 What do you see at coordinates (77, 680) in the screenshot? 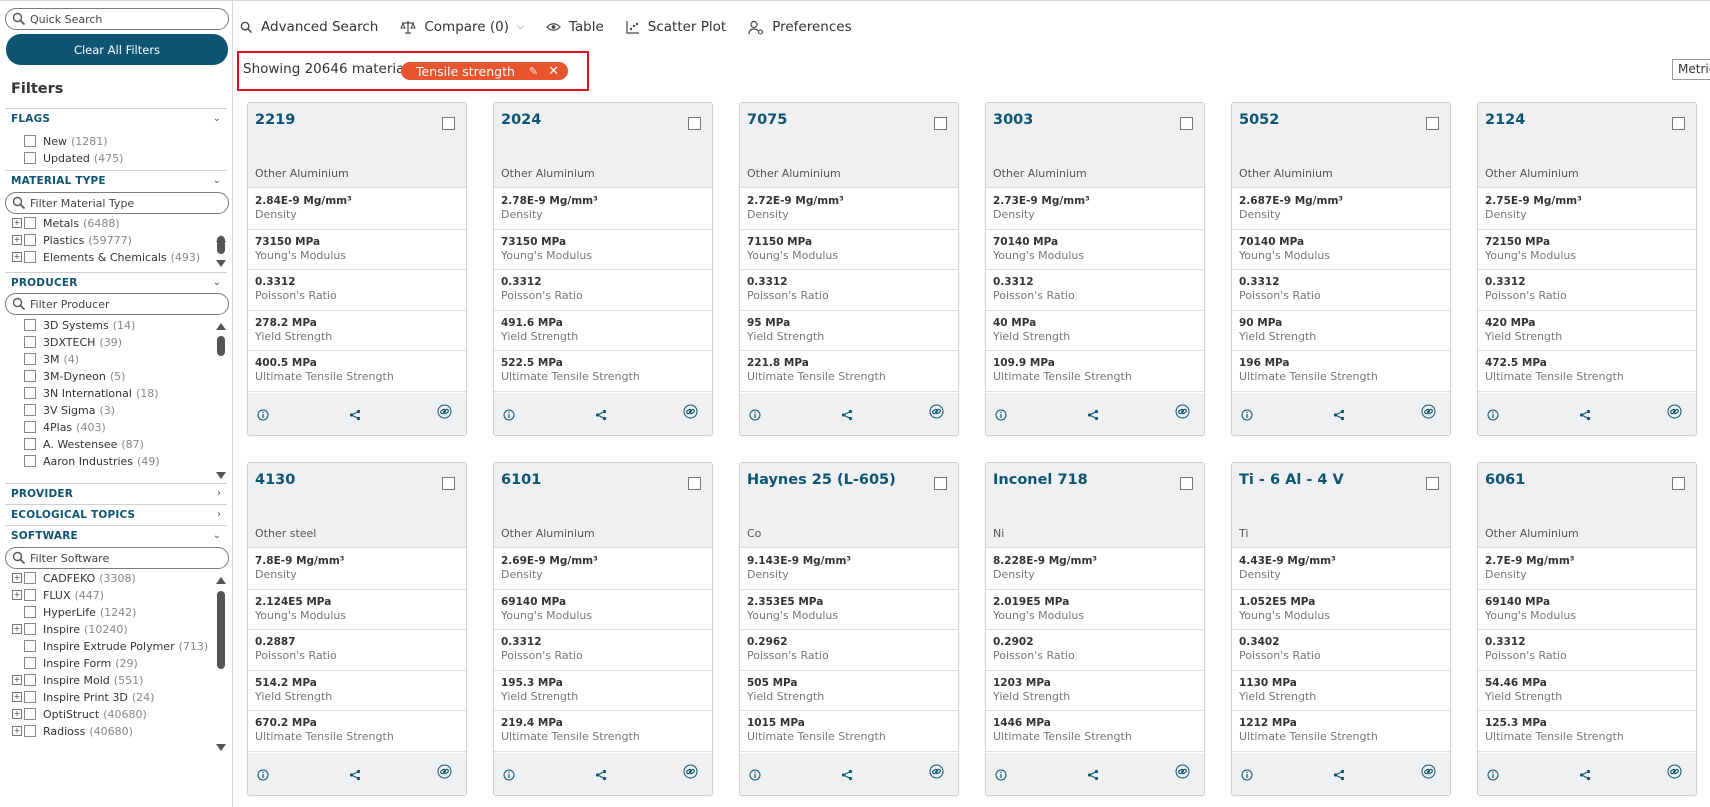
I see `software-item: + Inspire Mold (551)` at bounding box center [77, 680].